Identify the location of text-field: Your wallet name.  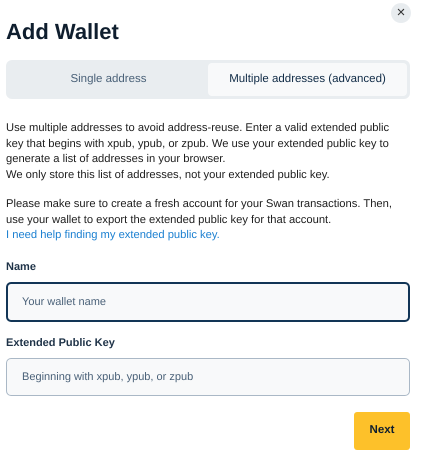
(208, 302).